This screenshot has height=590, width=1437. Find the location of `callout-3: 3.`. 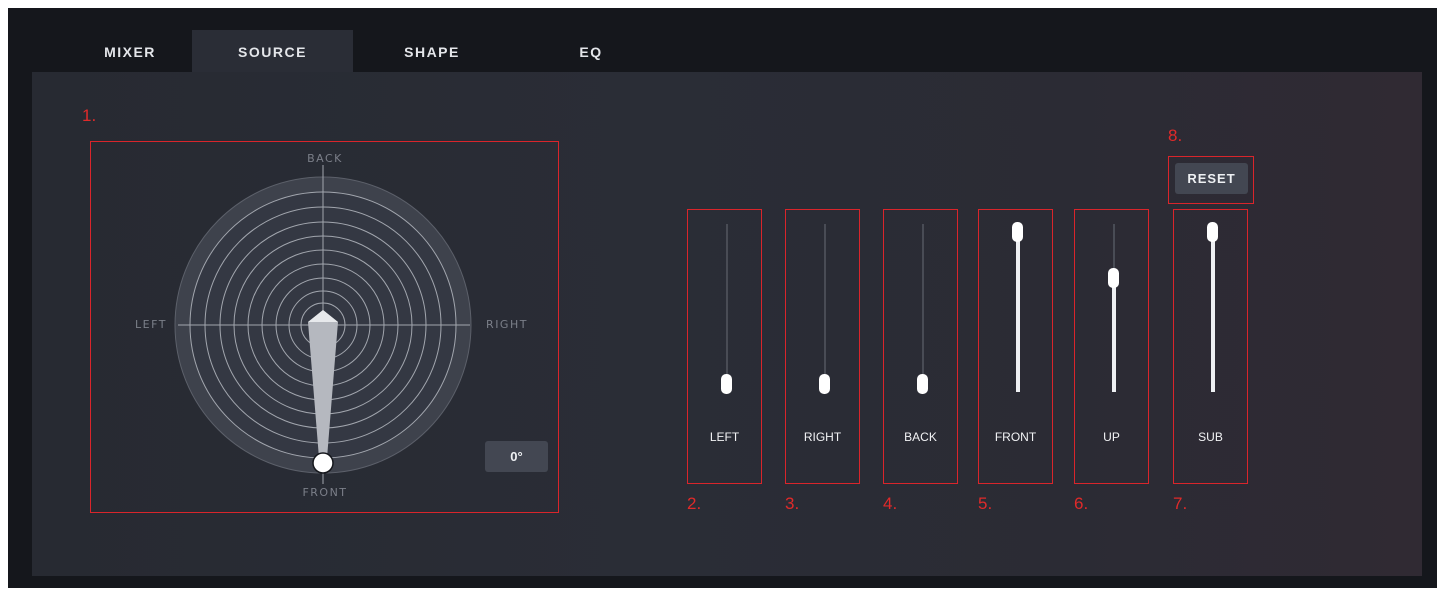

callout-3: 3. is located at coordinates (792, 503).